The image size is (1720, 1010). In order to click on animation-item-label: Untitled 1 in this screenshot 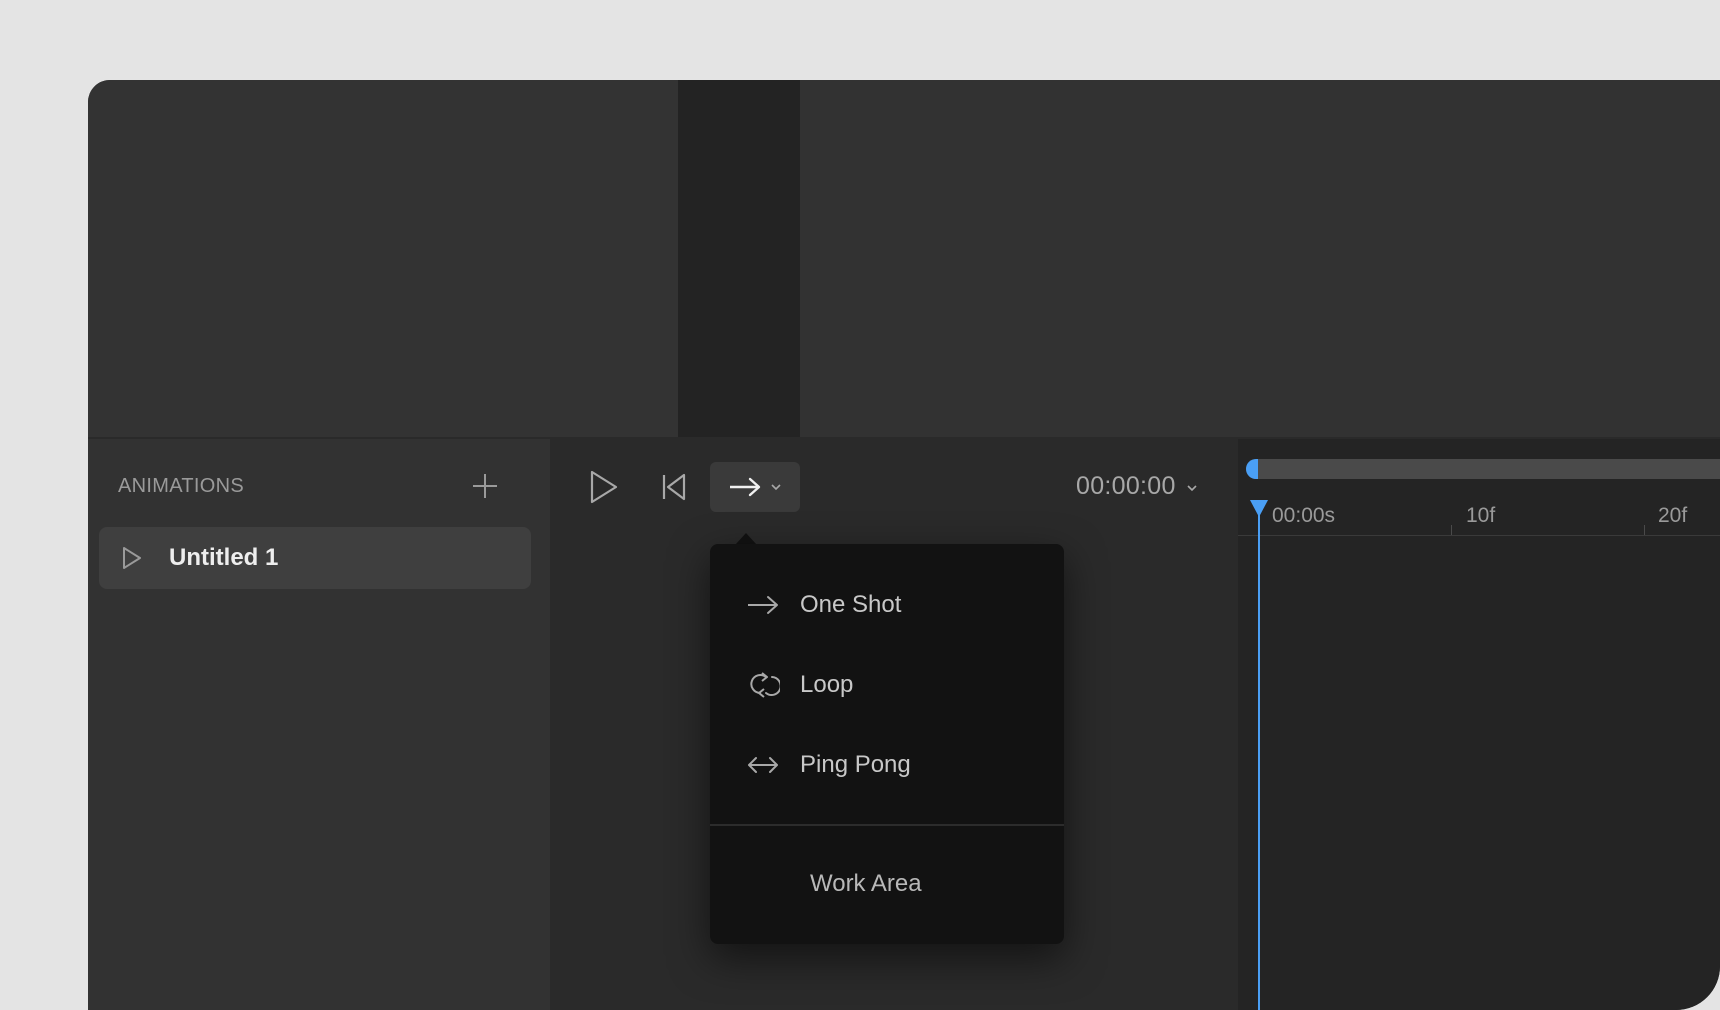, I will do `click(224, 557)`.